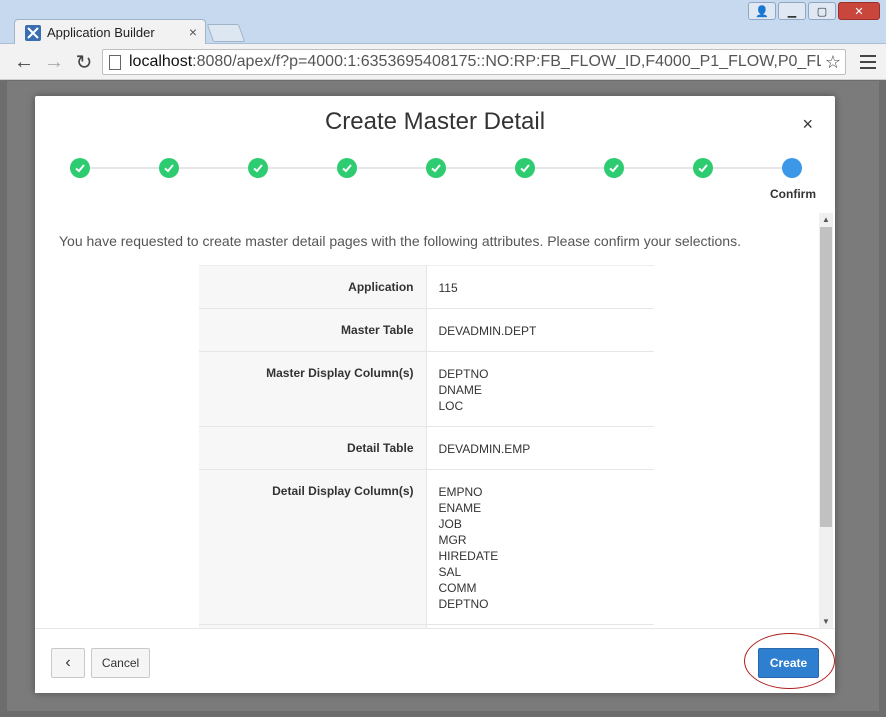 The height and width of the screenshot is (717, 886). What do you see at coordinates (452, 540) in the screenshot?
I see `value-line: MGR` at bounding box center [452, 540].